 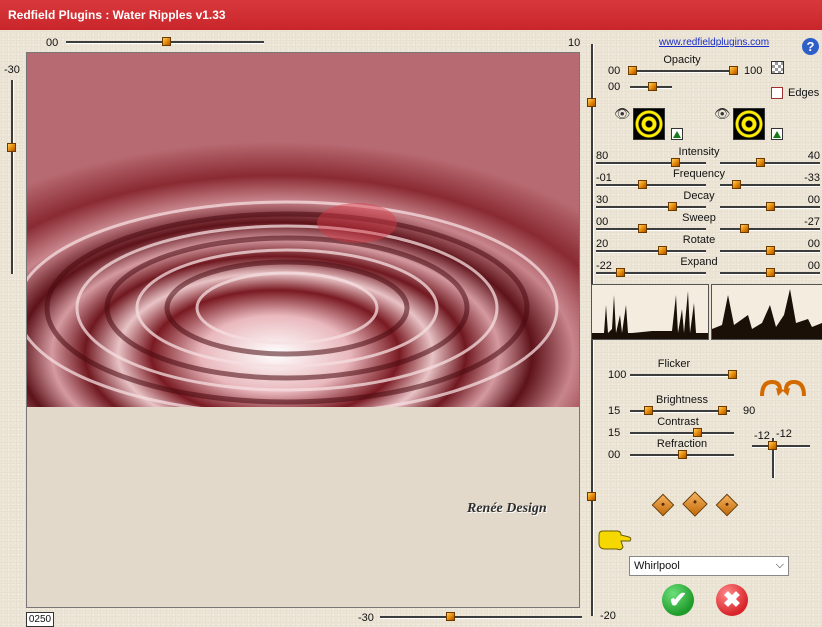 I want to click on pattern-triangle-icon, so click(x=677, y=134).